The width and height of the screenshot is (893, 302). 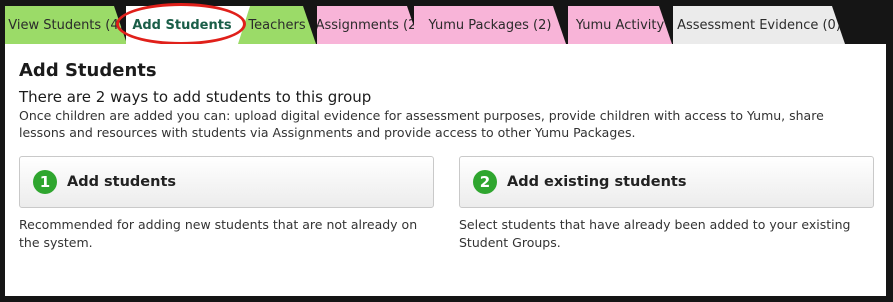 What do you see at coordinates (122, 182) in the screenshot?
I see `add-students-label: Add students` at bounding box center [122, 182].